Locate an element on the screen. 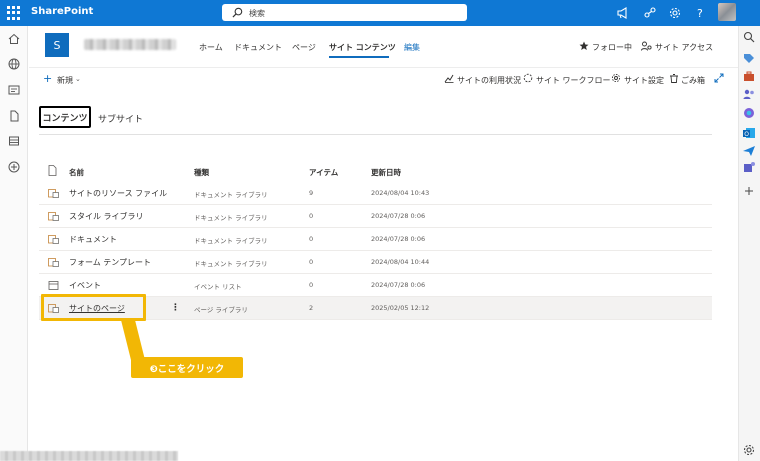 Image resolution: width=760 pixels, height=461 pixels. help-icon: ? is located at coordinates (700, 13).